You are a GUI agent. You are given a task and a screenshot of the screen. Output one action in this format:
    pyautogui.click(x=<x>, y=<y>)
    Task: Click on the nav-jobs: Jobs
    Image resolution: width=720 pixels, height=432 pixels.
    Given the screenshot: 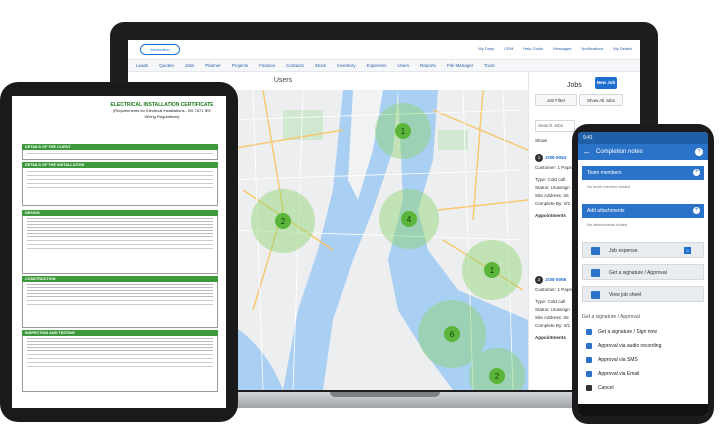 What is the action you would take?
    pyautogui.click(x=190, y=65)
    